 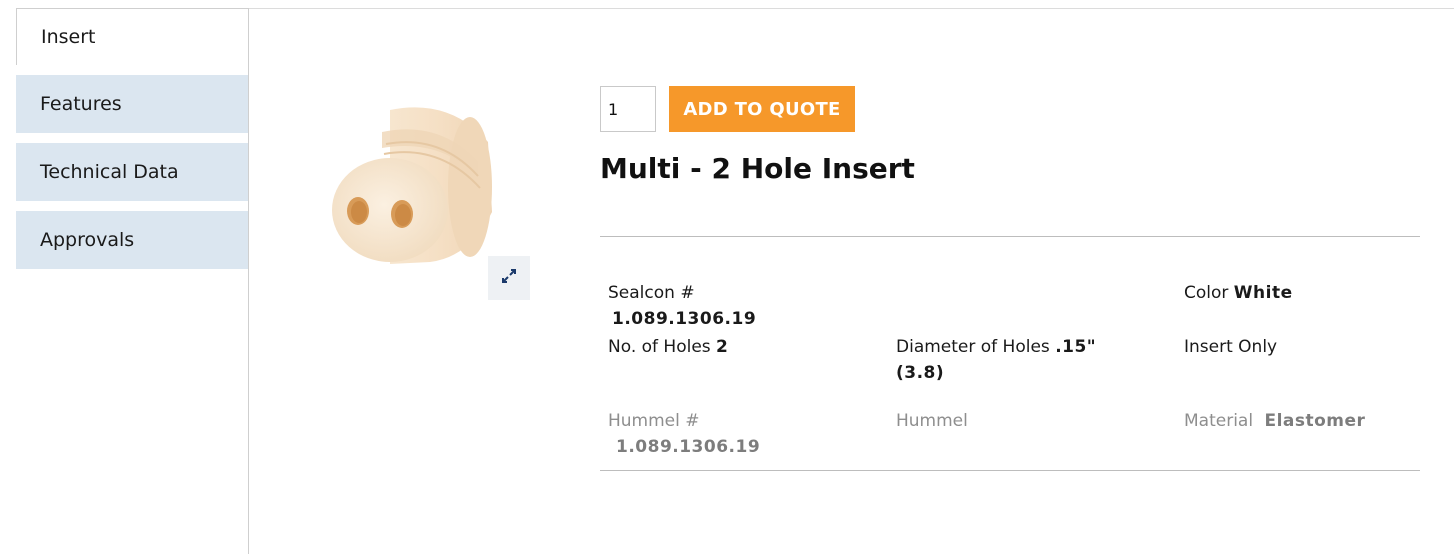 What do you see at coordinates (132, 36) in the screenshot?
I see `tab-insert: Insert` at bounding box center [132, 36].